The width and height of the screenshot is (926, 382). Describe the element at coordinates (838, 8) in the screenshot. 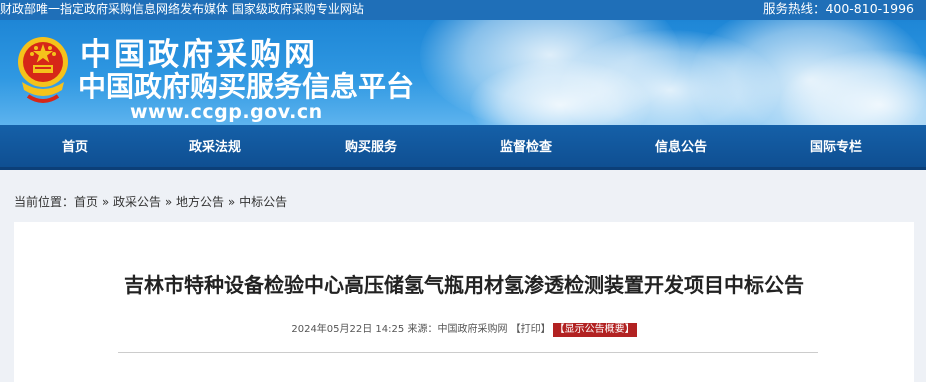

I see `service-hotline: 服务热线：400-810-1996` at that location.